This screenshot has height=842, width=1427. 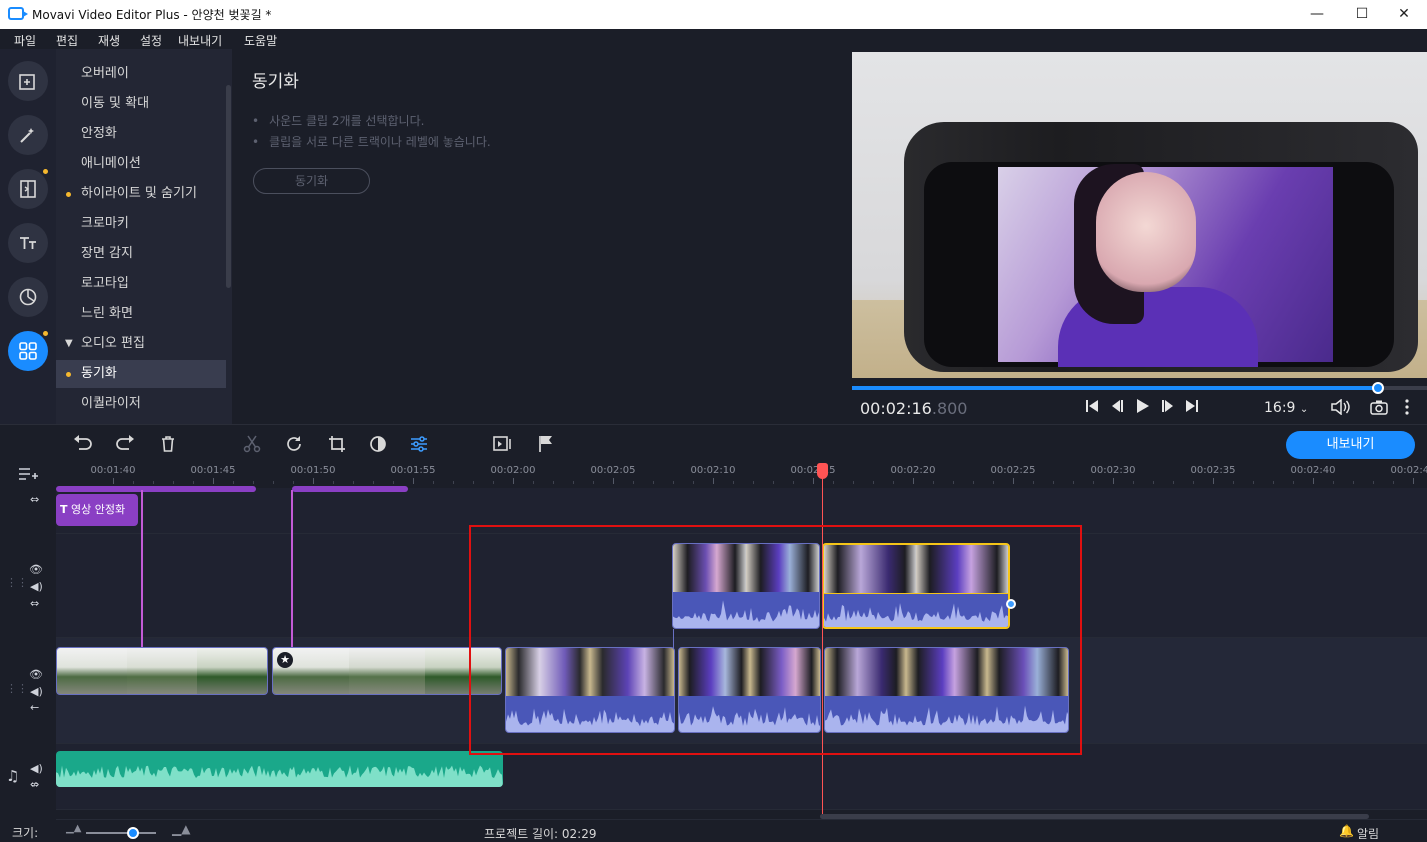 I want to click on more-options-button, so click(x=1407, y=409).